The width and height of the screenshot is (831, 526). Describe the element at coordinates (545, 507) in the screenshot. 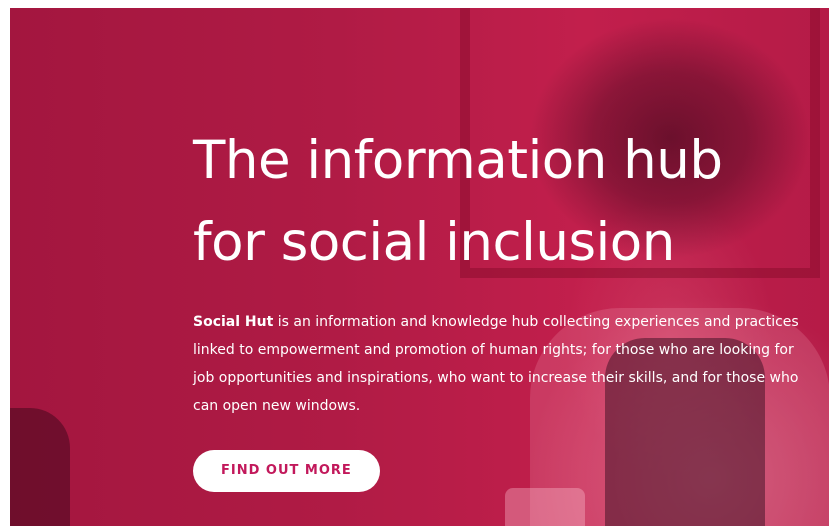

I see `background-cup` at that location.